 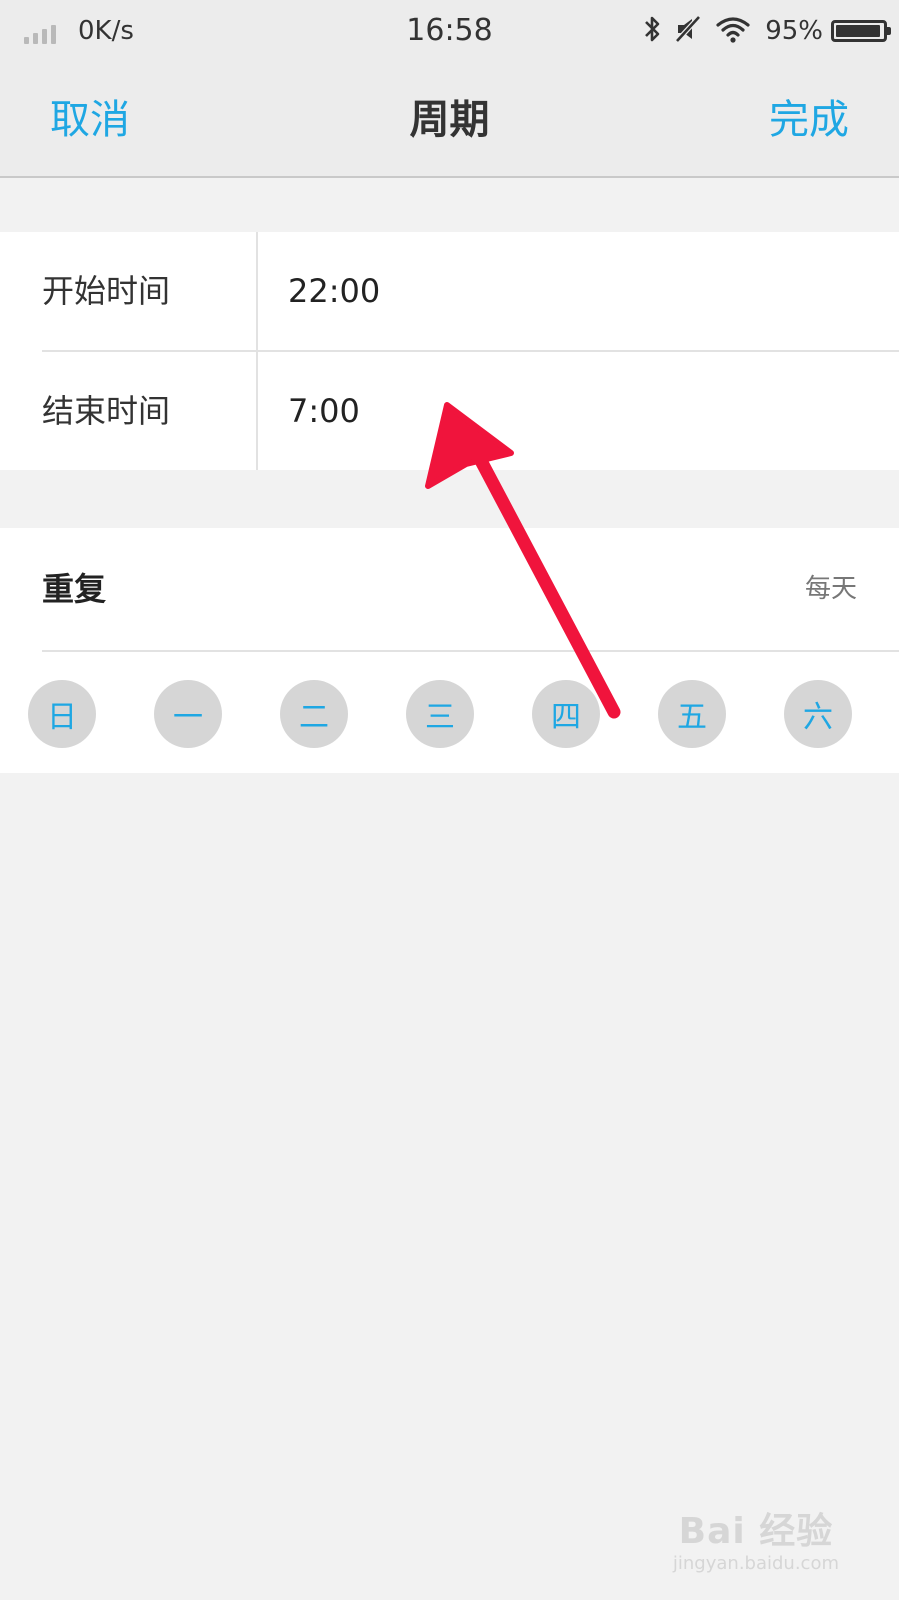 I want to click on day-toggle-thursday: 四, so click(x=566, y=714).